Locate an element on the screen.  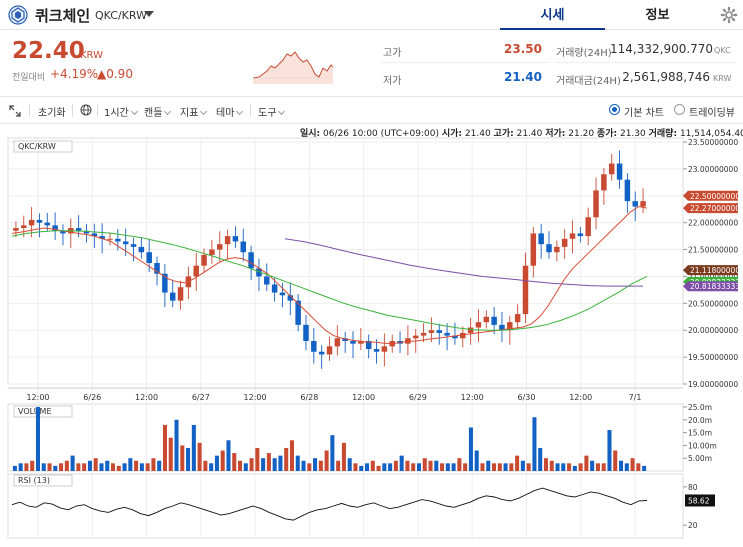
rsi-line is located at coordinates (329, 504).